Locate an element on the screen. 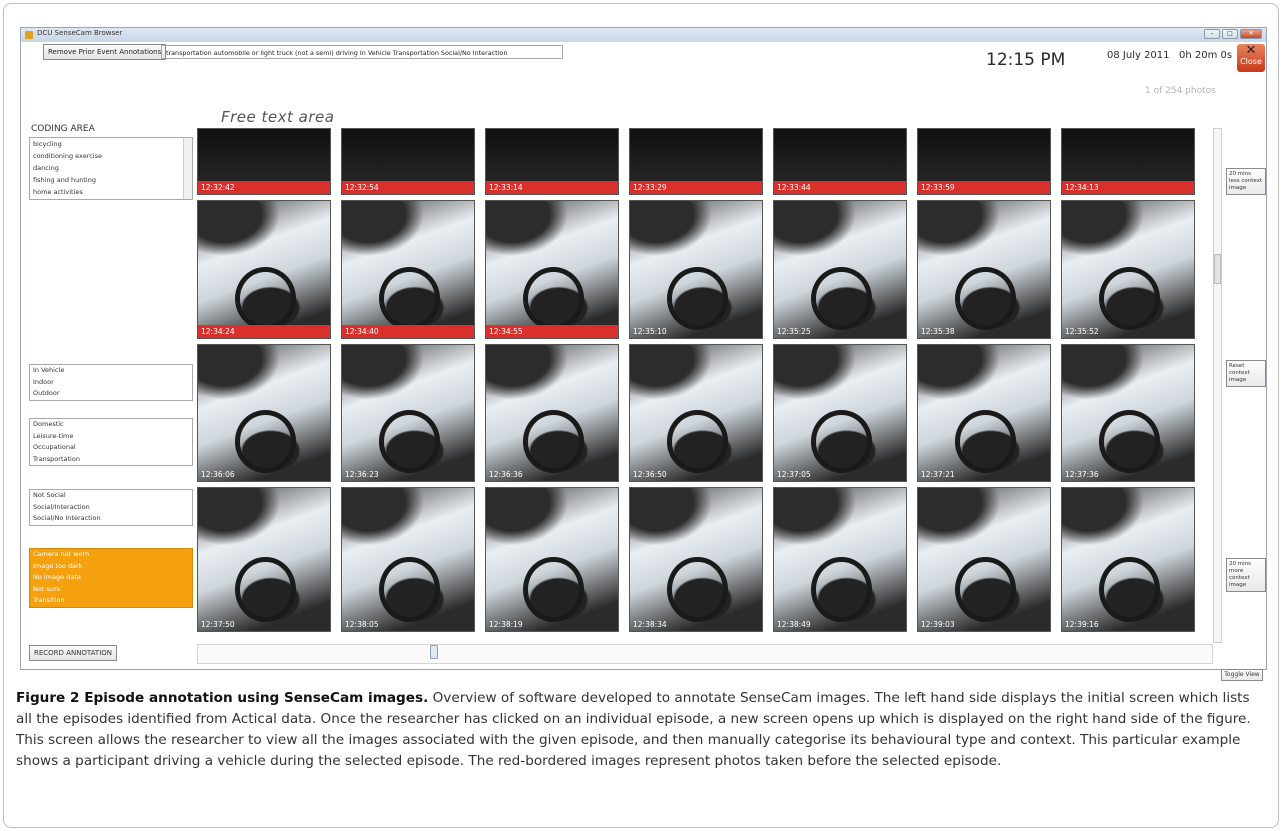  image-timestamp: 12:34:13 is located at coordinates (1128, 187).